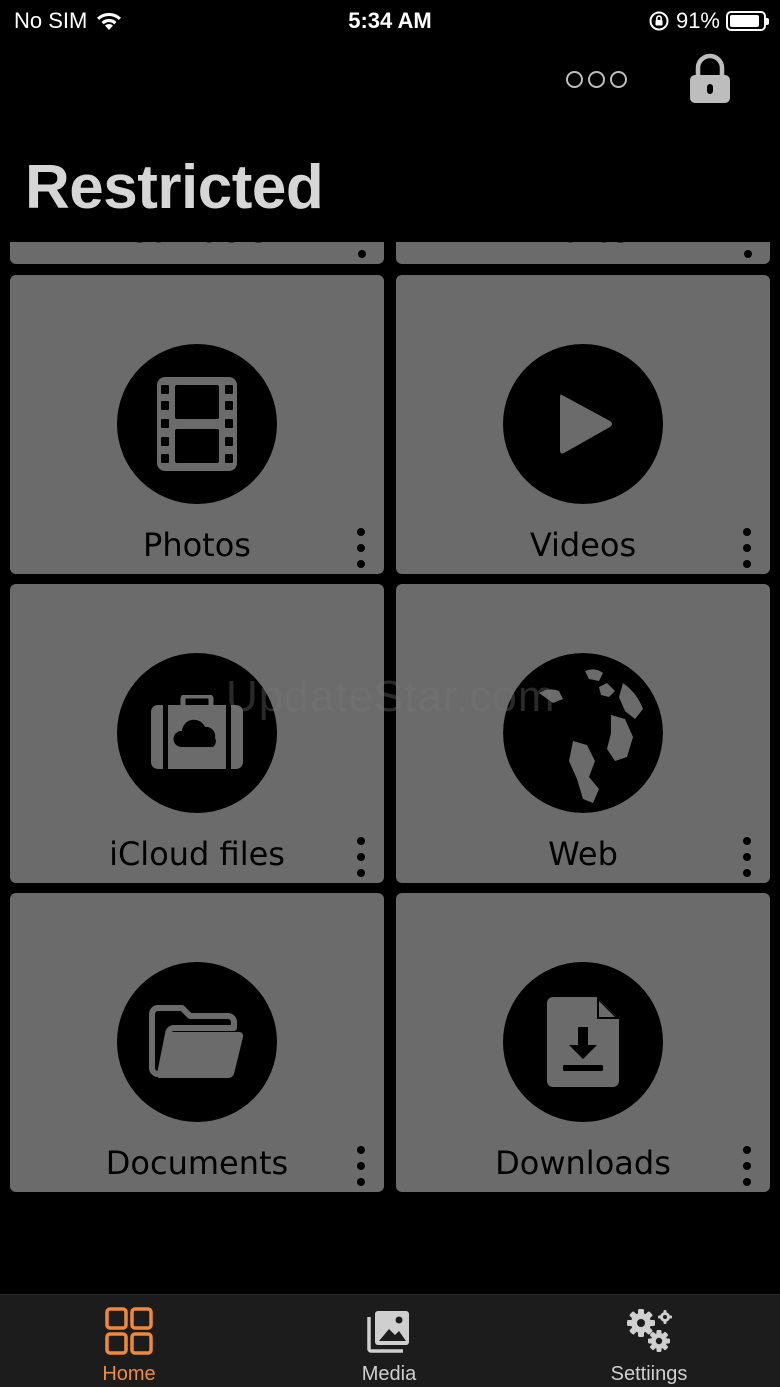 Image resolution: width=780 pixels, height=1387 pixels. I want to click on tile-photos: Photos, so click(197, 424).